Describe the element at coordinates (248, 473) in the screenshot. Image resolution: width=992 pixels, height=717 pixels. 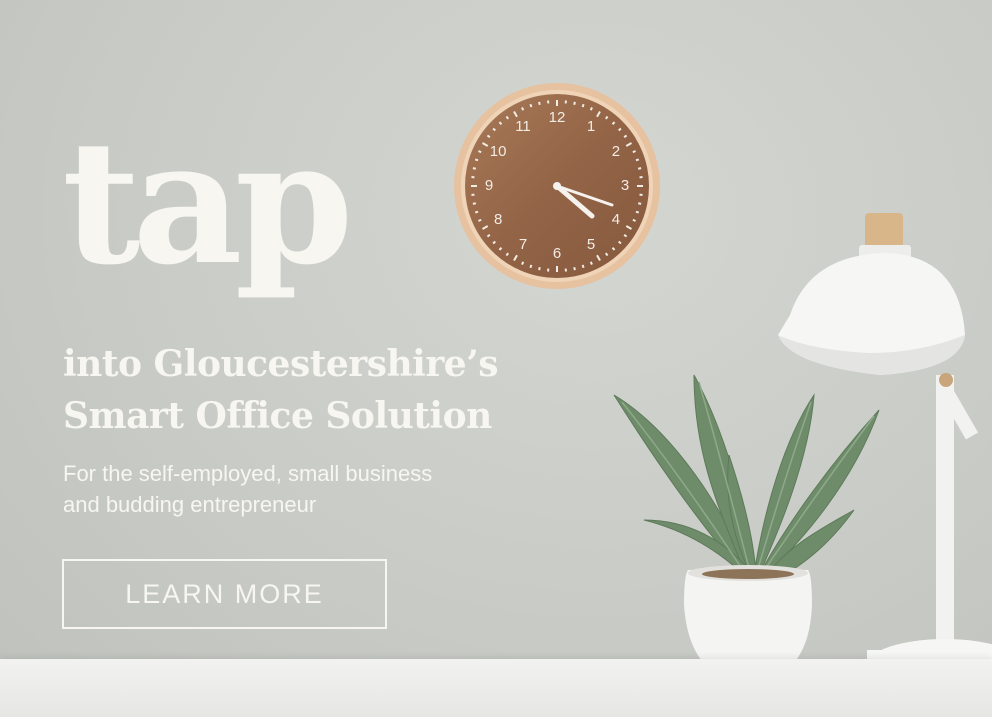
I see `subheadline-line-1: For the self-employed, small business` at that location.